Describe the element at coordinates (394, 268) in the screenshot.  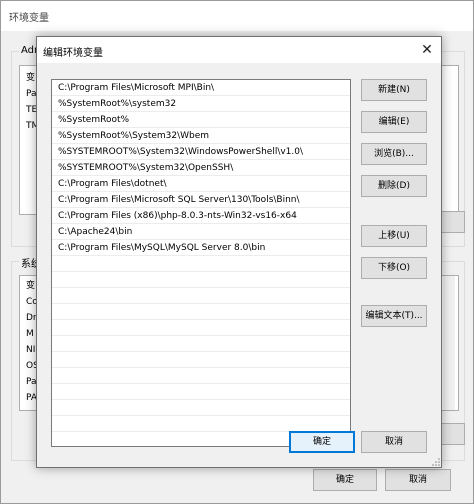
I see `move-down-button: 下移(O)` at that location.